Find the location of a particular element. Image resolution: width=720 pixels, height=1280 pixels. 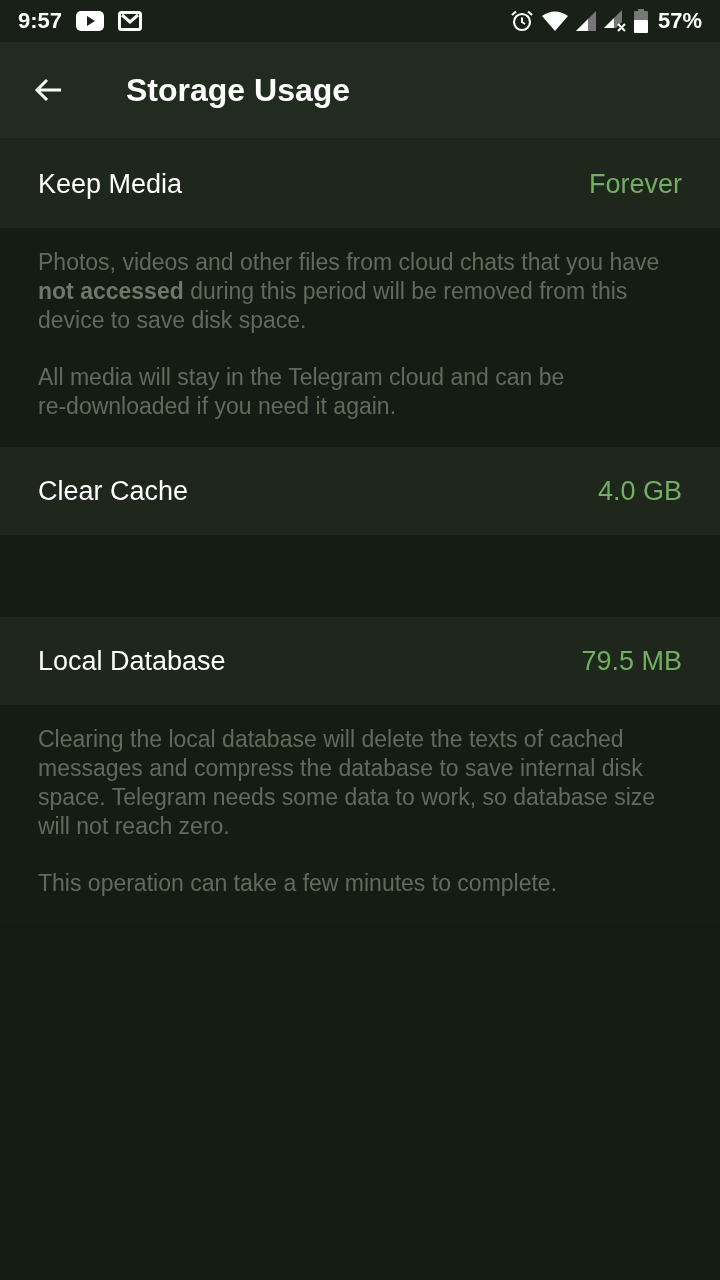

no-signal-icon is located at coordinates (614, 21).